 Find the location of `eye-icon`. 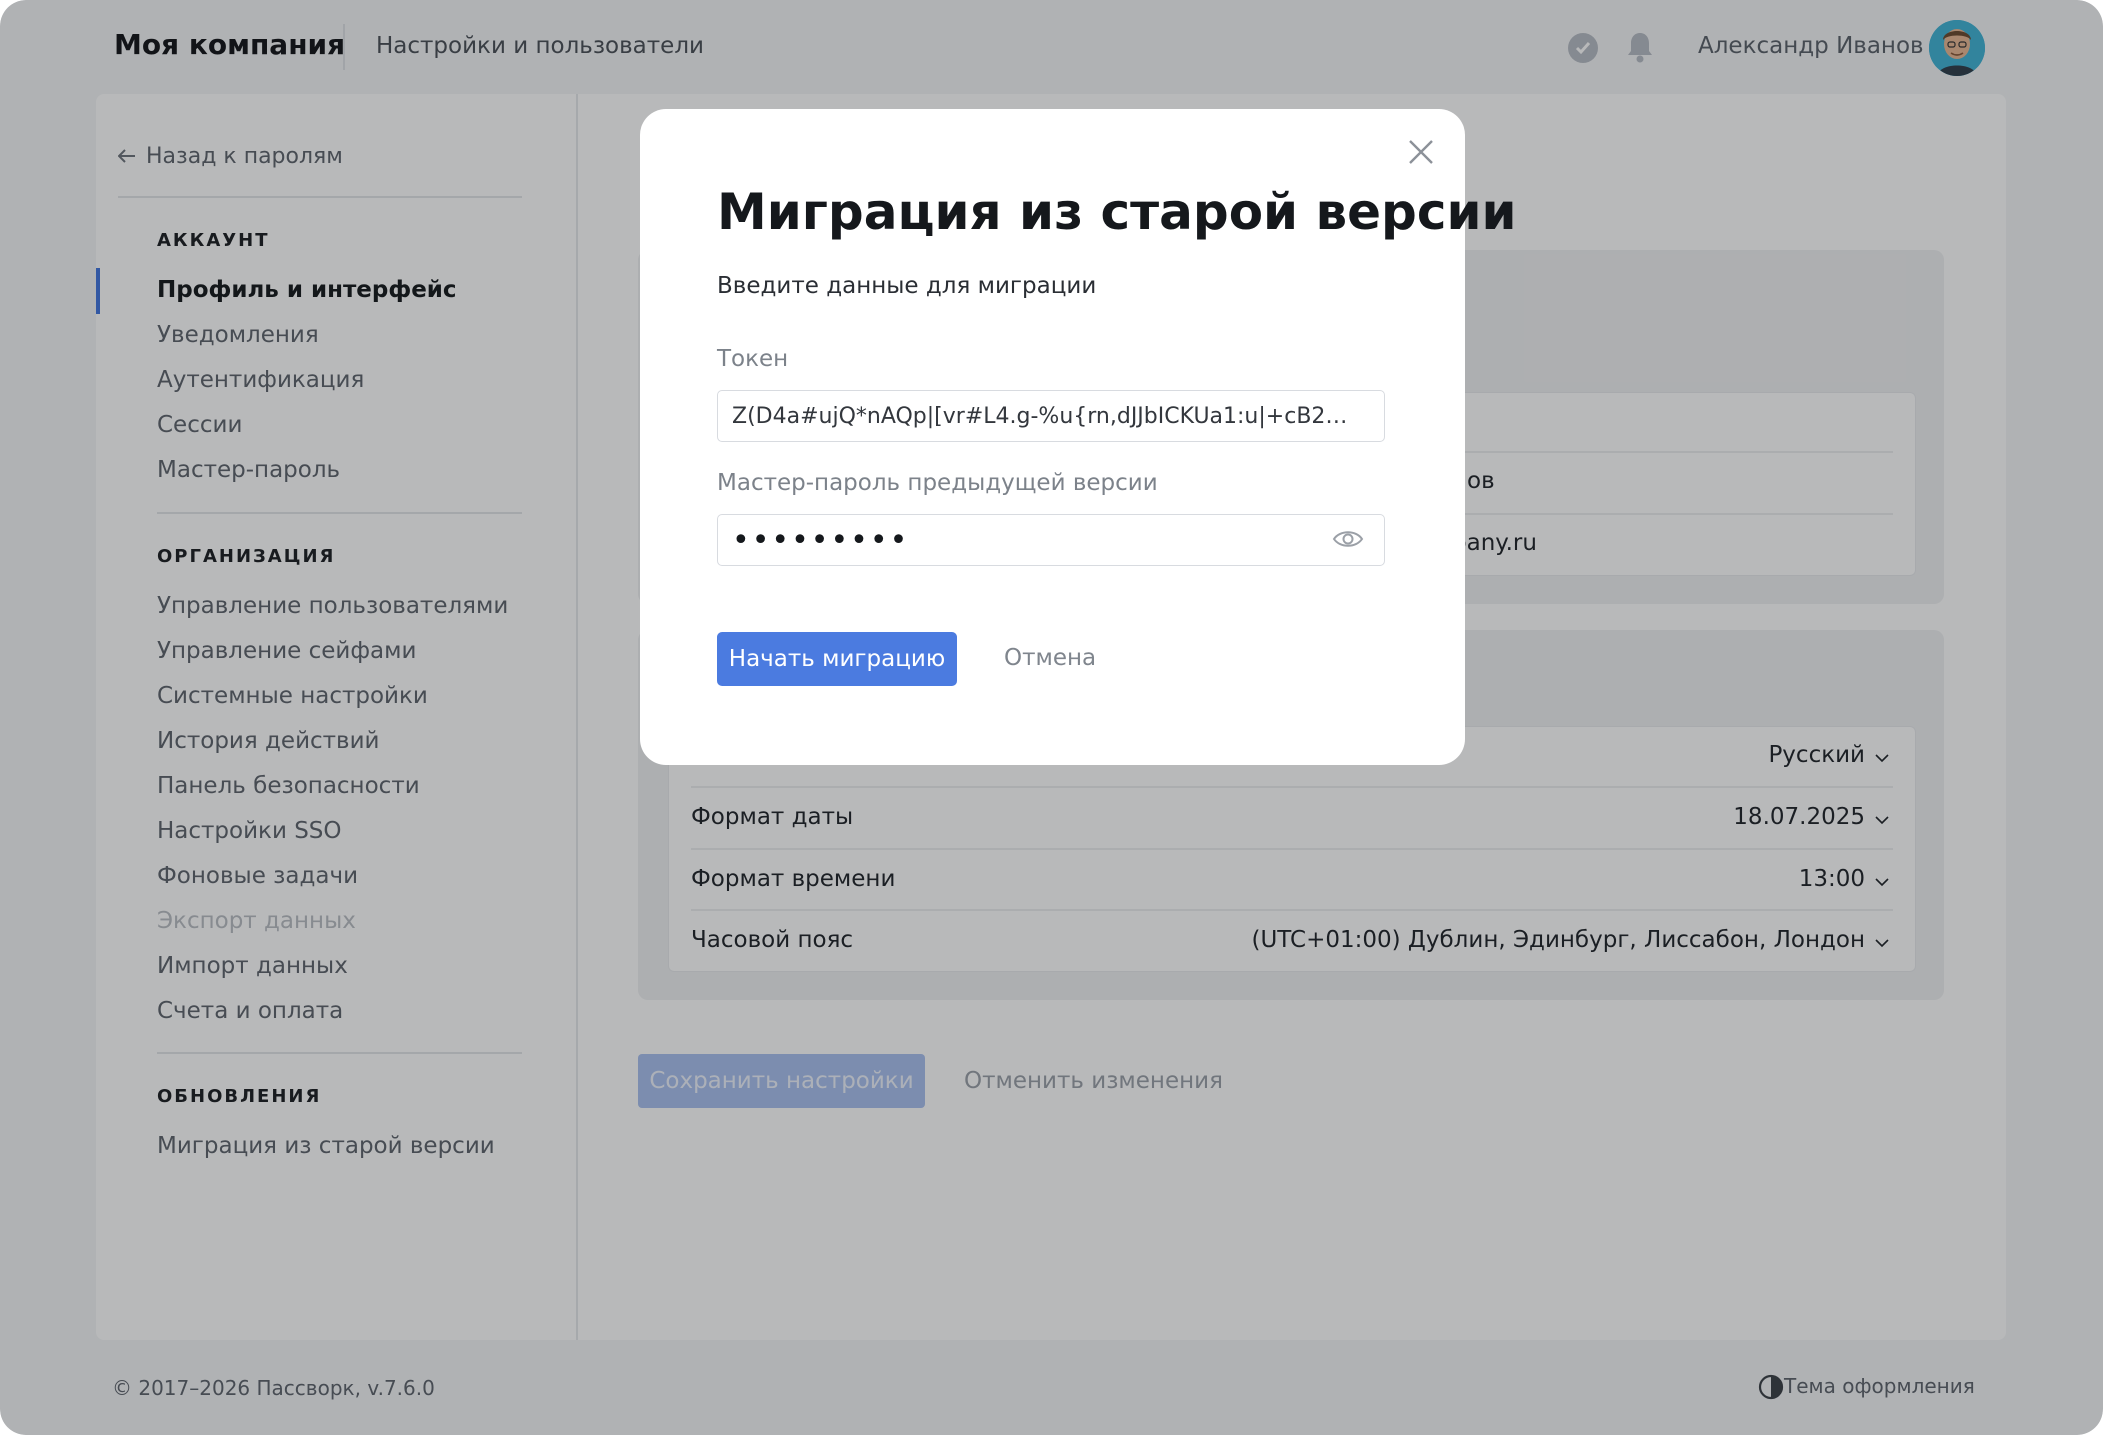

eye-icon is located at coordinates (1348, 541).